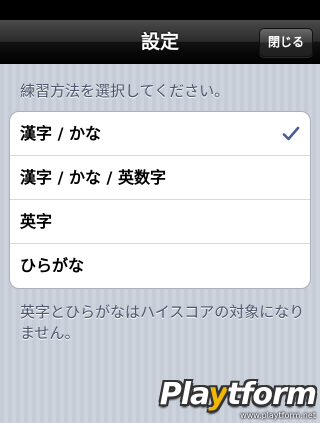 The width and height of the screenshot is (320, 423). What do you see at coordinates (162, 322) in the screenshot?
I see `footer-note: 英字とひらがなはハイスコアの対象になりません。` at bounding box center [162, 322].